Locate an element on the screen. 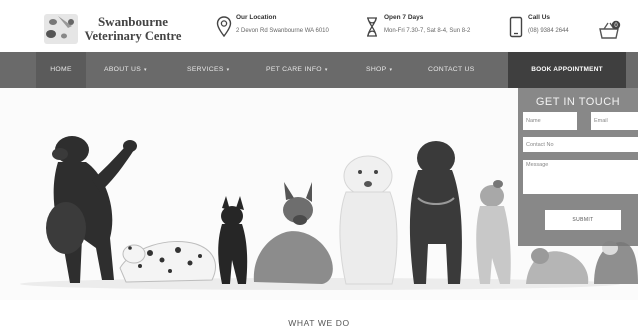 The width and height of the screenshot is (638, 335). brand-name-line1: Swanbourne is located at coordinates (133, 21).